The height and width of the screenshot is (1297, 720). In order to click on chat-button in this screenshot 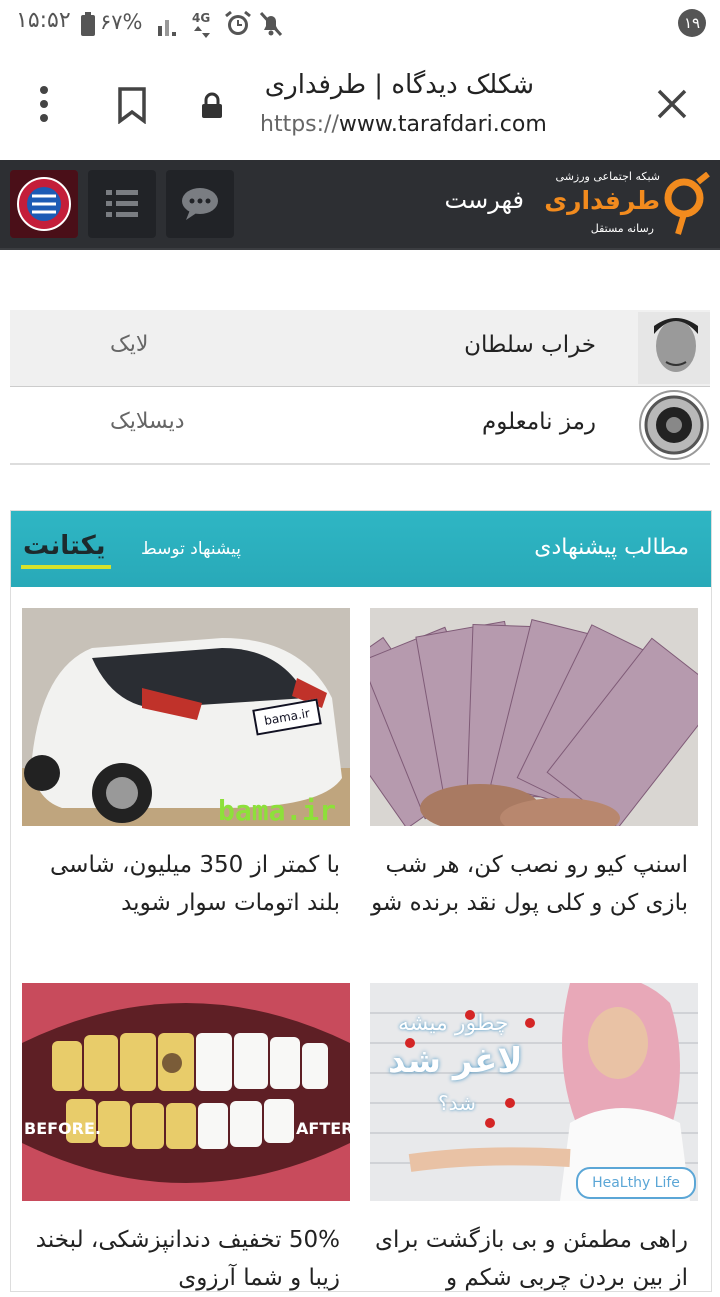, I will do `click(200, 204)`.